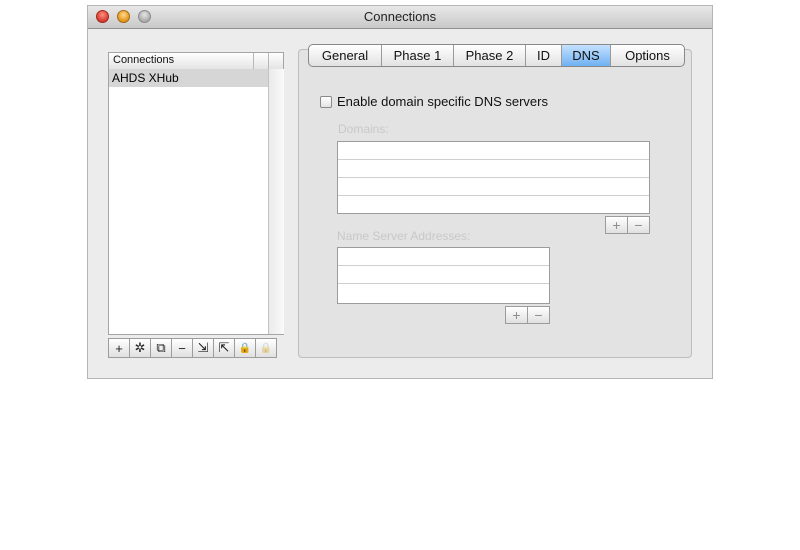  I want to click on list-item-label: AHDS XHub, so click(145, 78).